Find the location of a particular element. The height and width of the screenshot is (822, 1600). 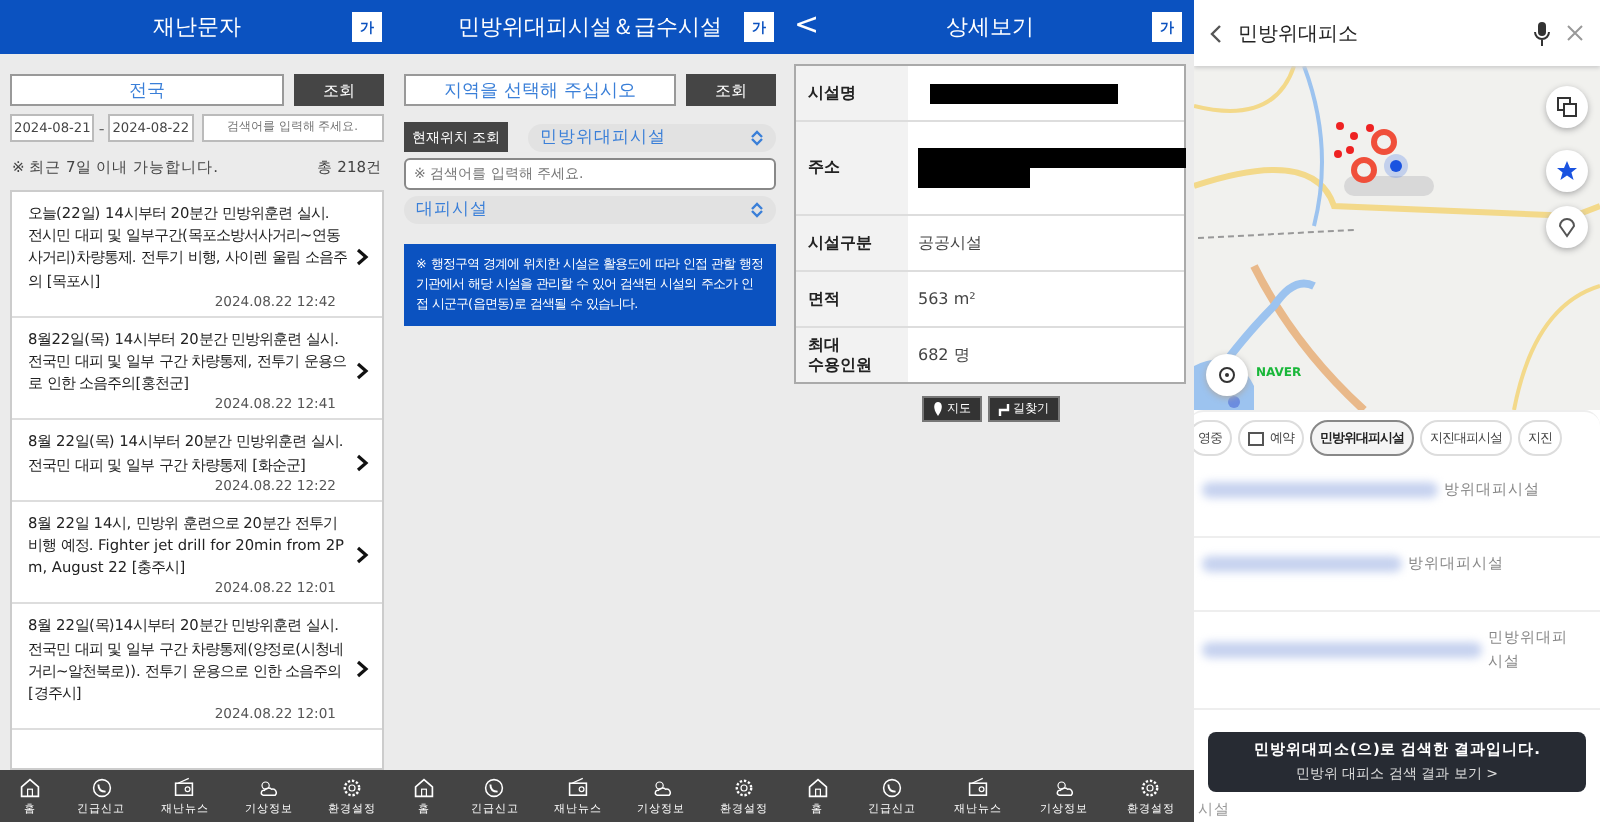

calendar-icon is located at coordinates (1256, 438).